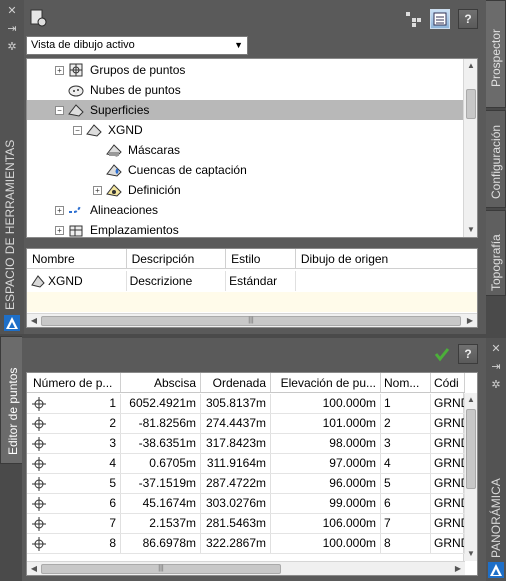  Describe the element at coordinates (326, 443) in the screenshot. I see `cell-elevation: 98.000m` at that location.